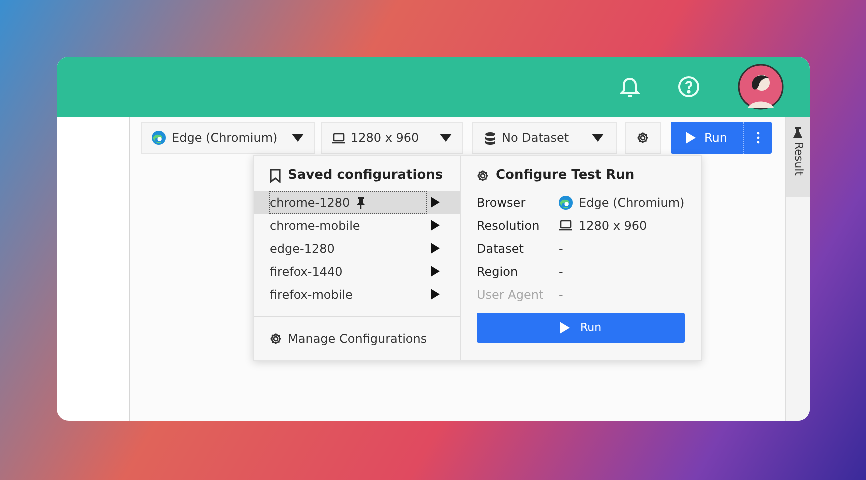 The height and width of the screenshot is (480, 866). I want to click on configuration-item: edge-1280, so click(357, 248).